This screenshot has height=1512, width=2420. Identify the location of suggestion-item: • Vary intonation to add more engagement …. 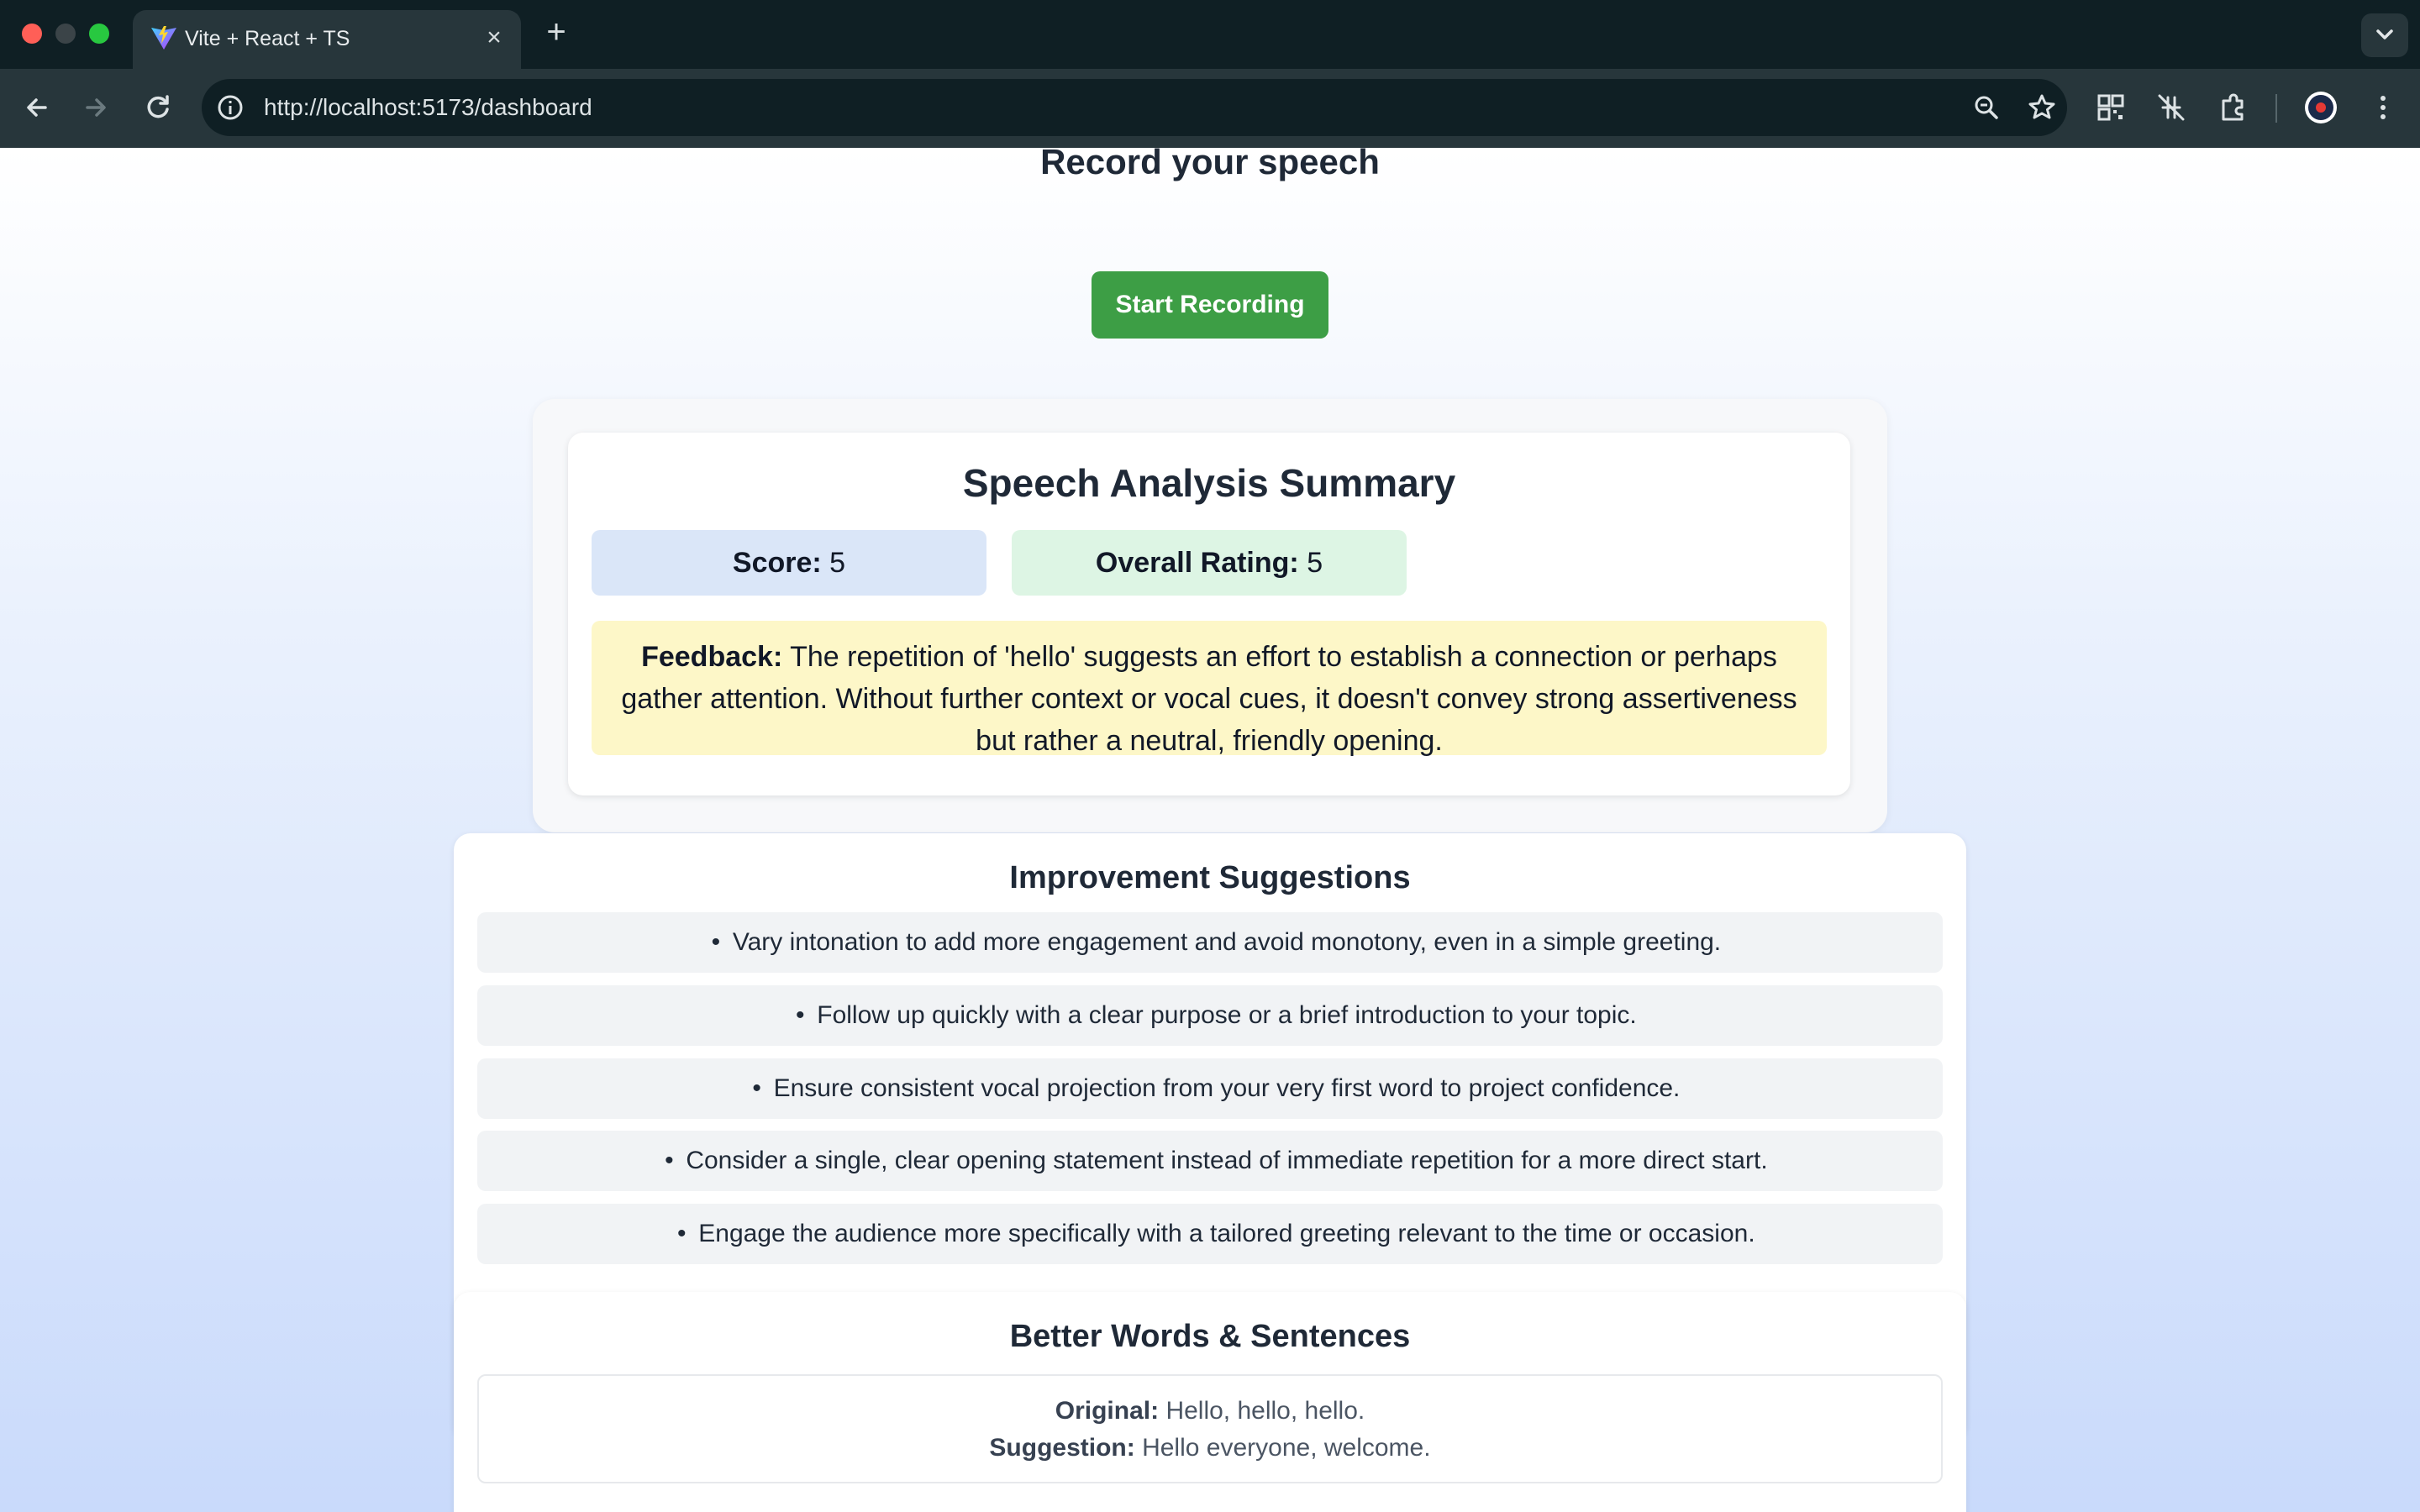
(1210, 942).